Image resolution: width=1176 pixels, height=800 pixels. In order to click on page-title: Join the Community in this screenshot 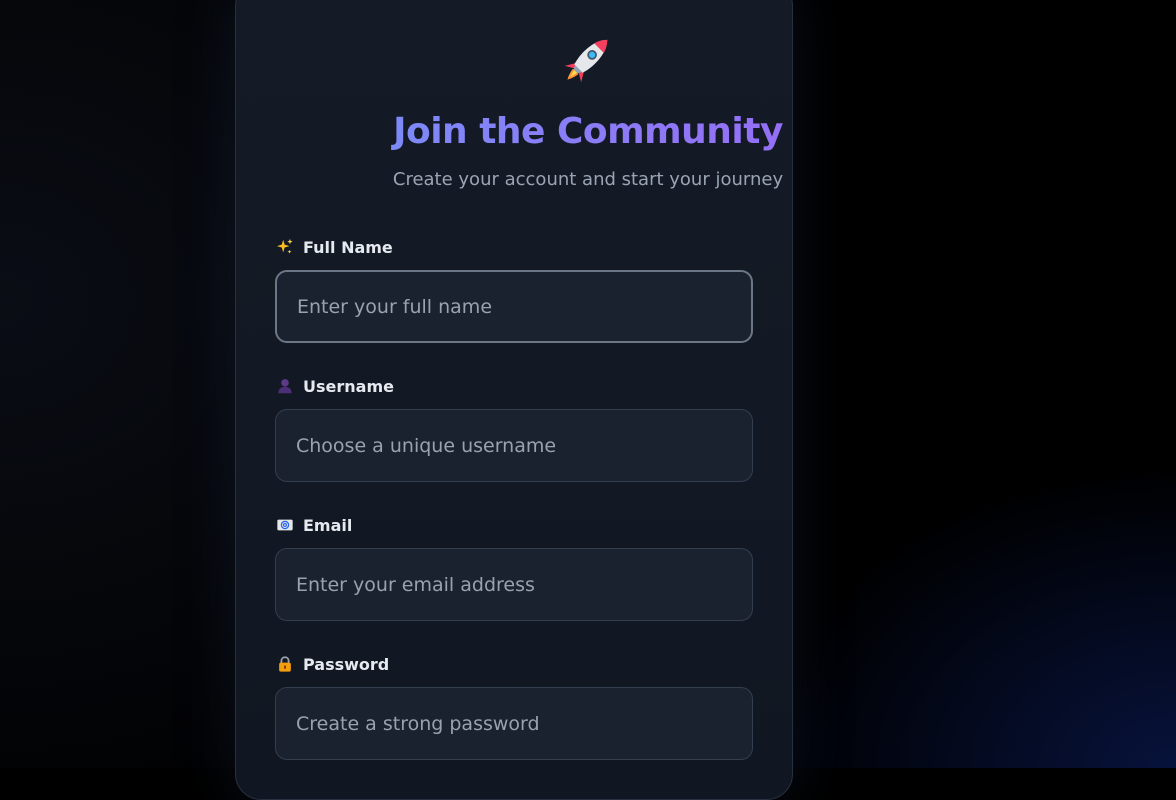, I will do `click(588, 131)`.